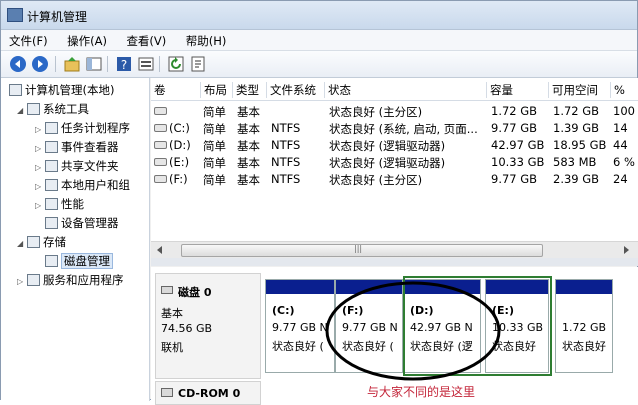 This screenshot has width=638, height=405. What do you see at coordinates (620, 128) in the screenshot?
I see `cell-pct: 14` at bounding box center [620, 128].